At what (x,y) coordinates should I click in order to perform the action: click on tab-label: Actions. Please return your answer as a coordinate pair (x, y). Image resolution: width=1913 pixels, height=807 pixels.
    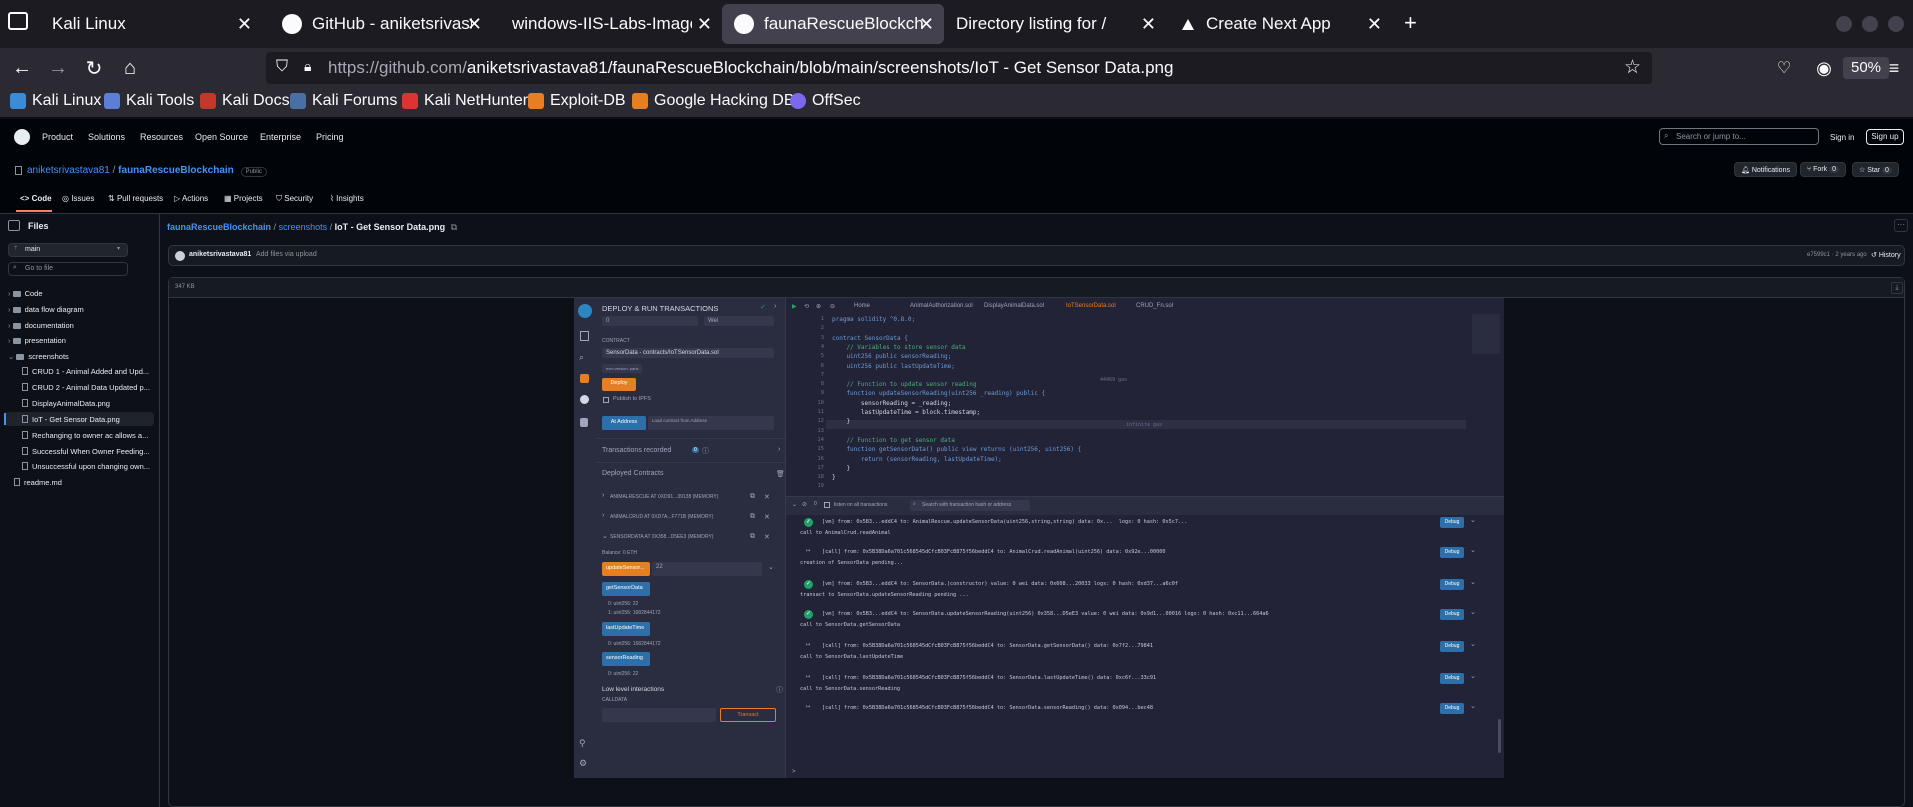
    Looking at the image, I should click on (195, 198).